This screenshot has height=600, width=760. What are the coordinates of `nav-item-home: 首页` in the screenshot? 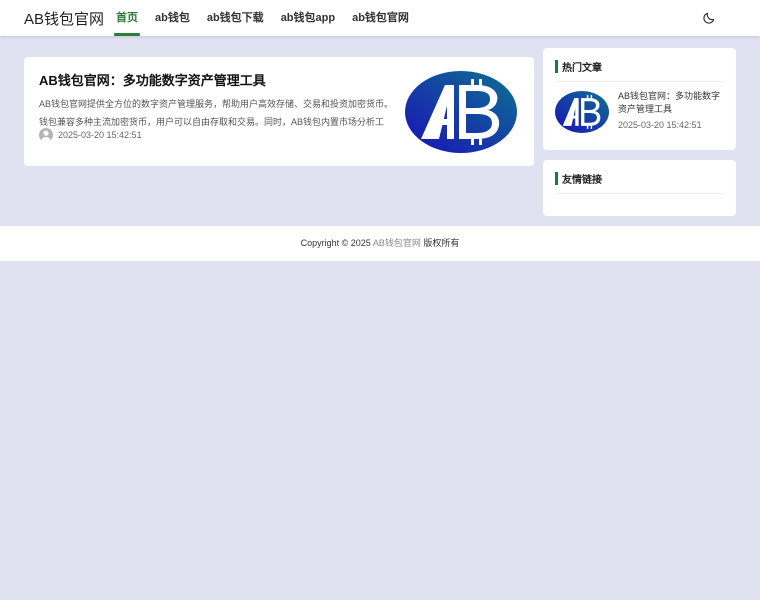 It's located at (127, 18).